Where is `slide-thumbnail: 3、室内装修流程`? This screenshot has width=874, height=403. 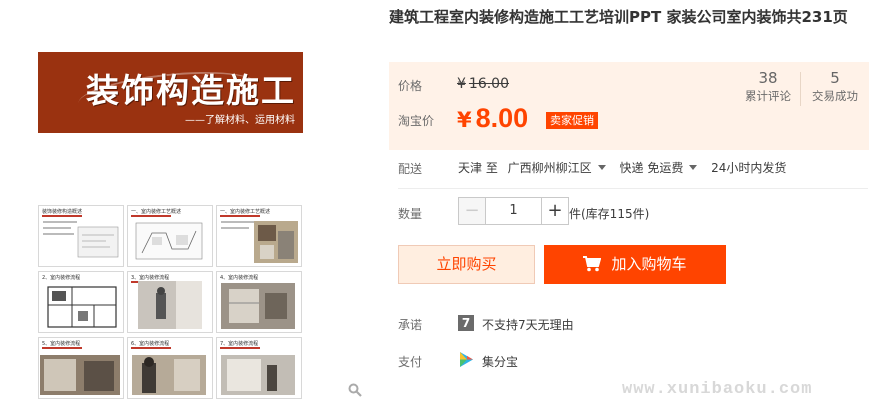
slide-thumbnail: 3、室内装修流程 is located at coordinates (170, 302).